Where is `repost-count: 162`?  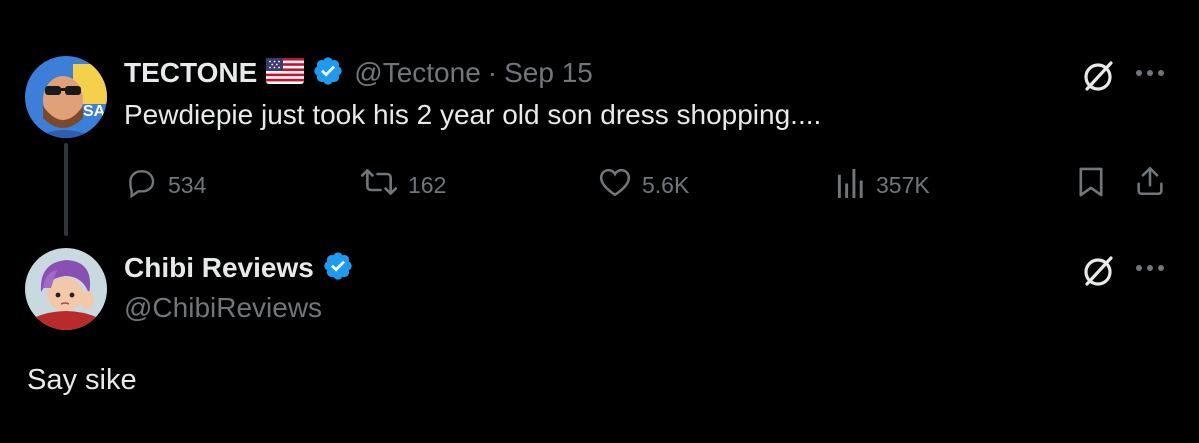
repost-count: 162 is located at coordinates (427, 184).